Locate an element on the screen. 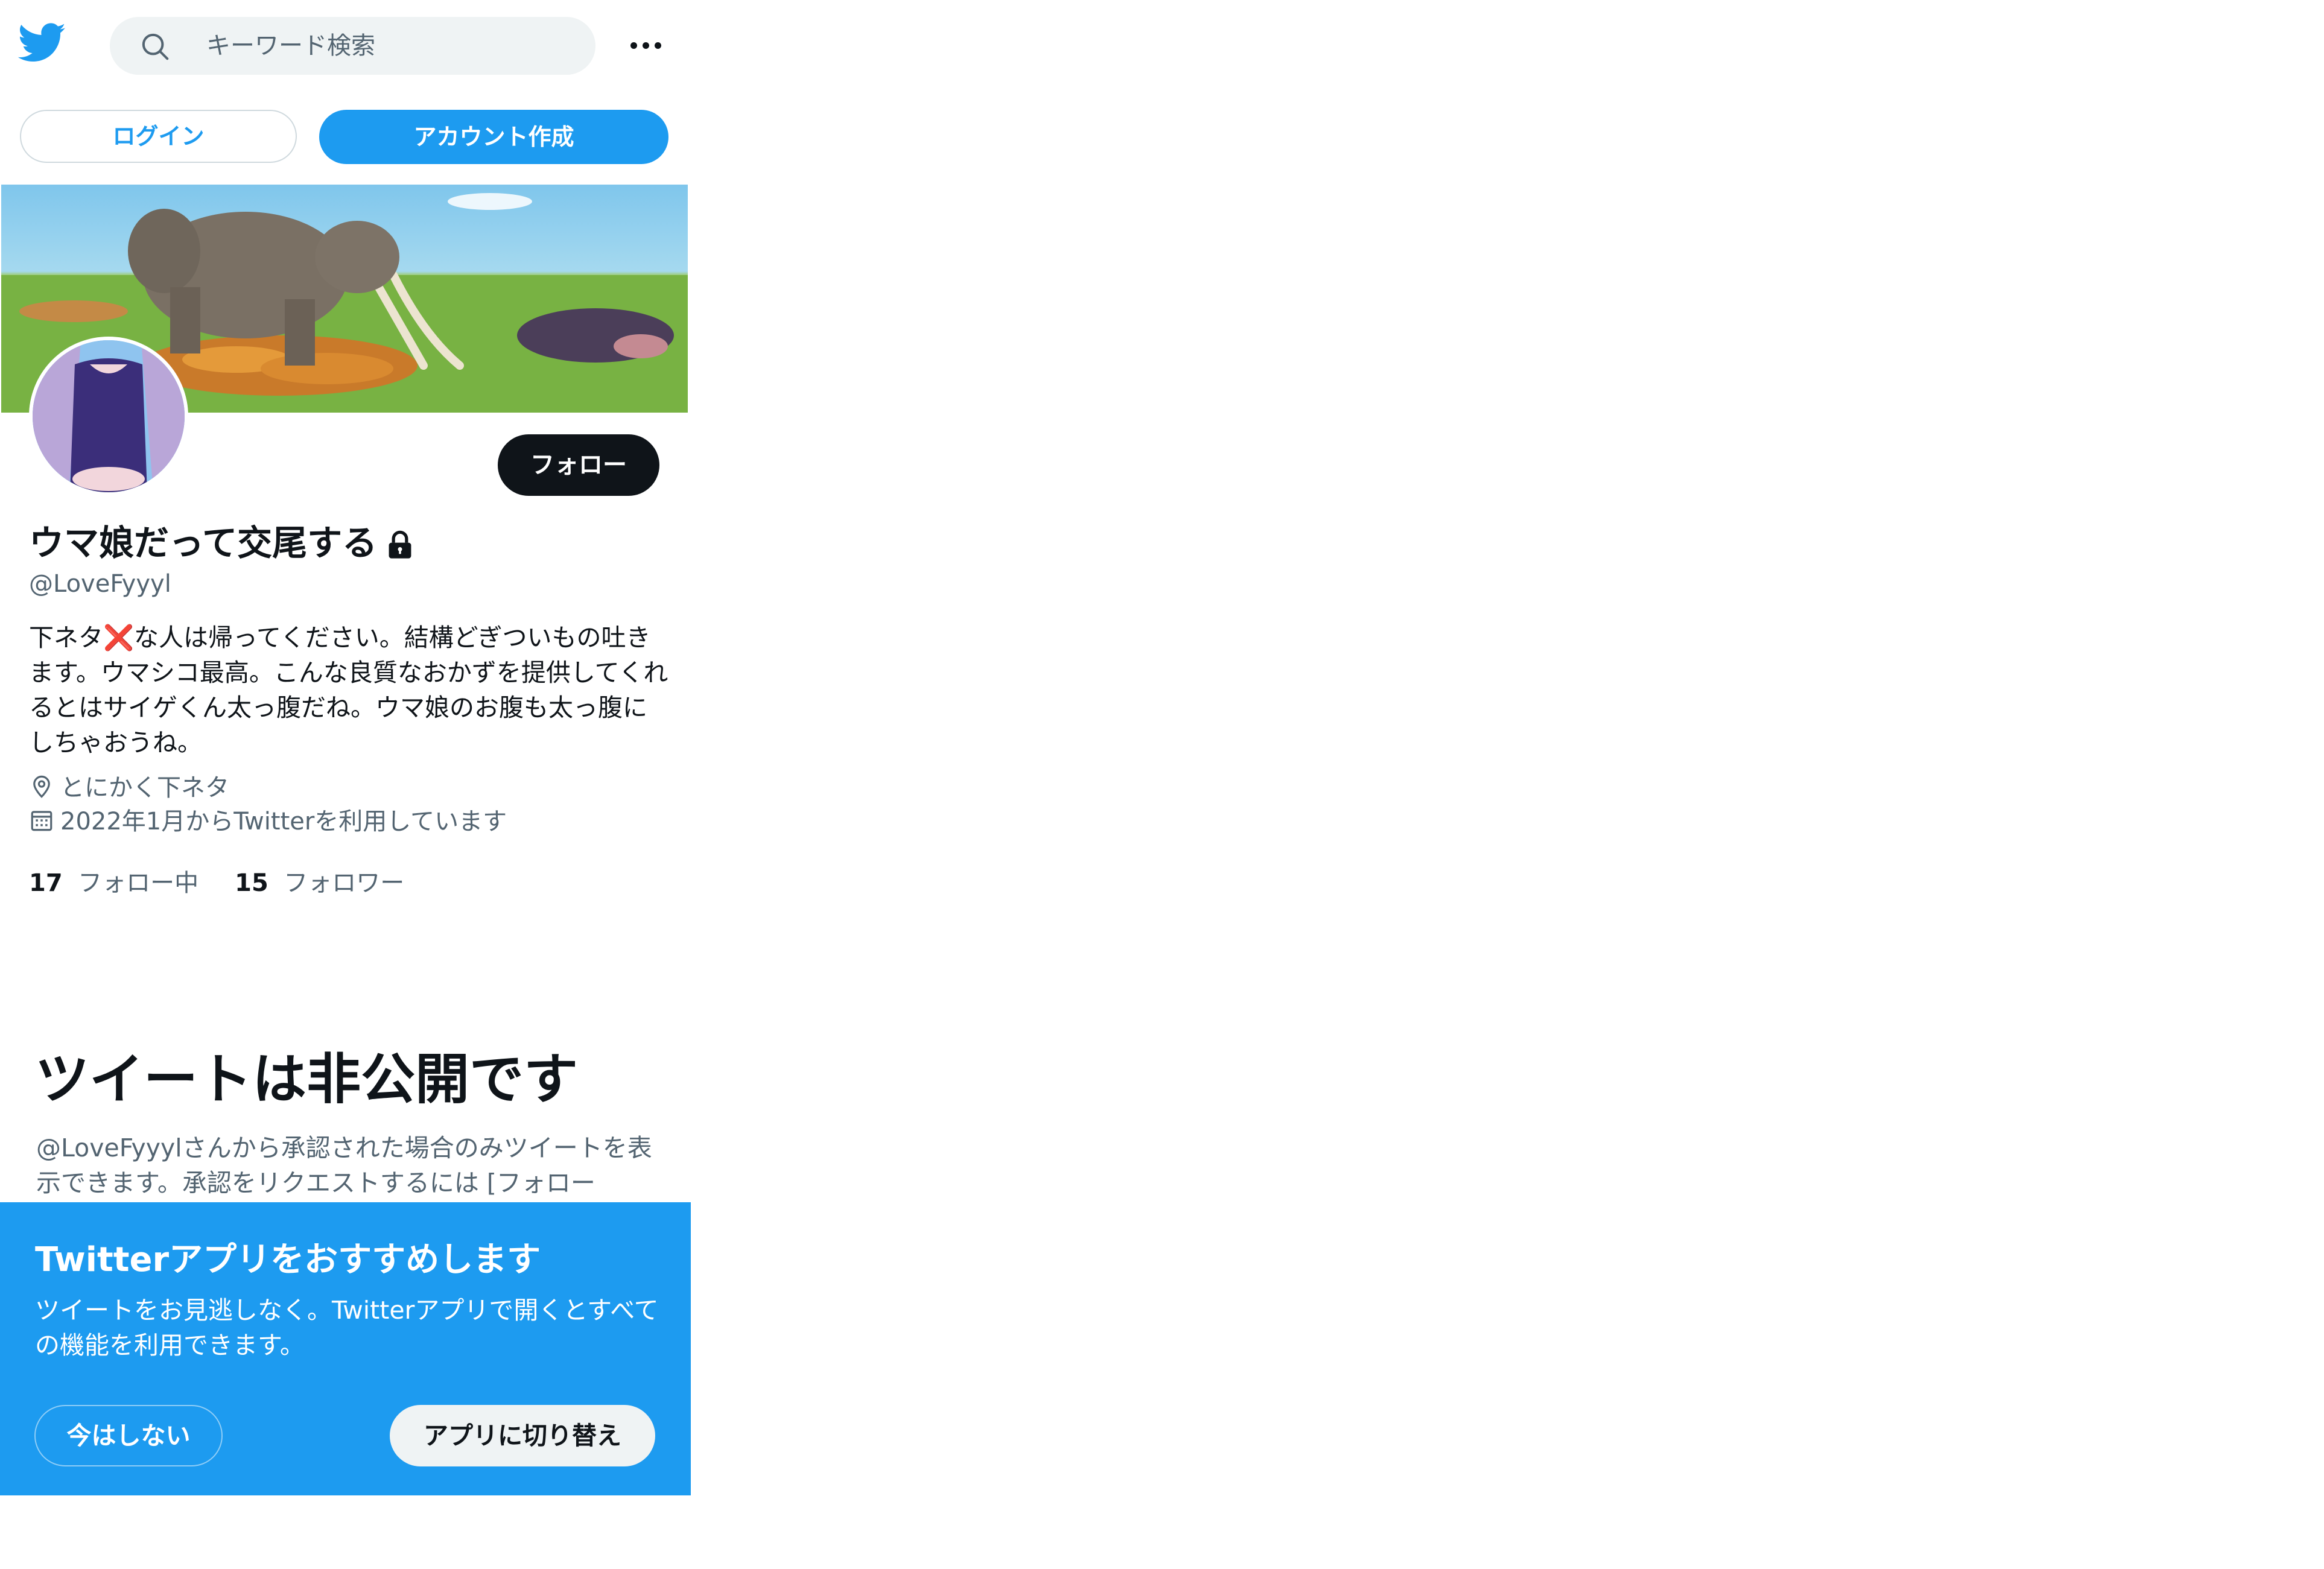  search-input: キーワード検索 is located at coordinates (352, 46).